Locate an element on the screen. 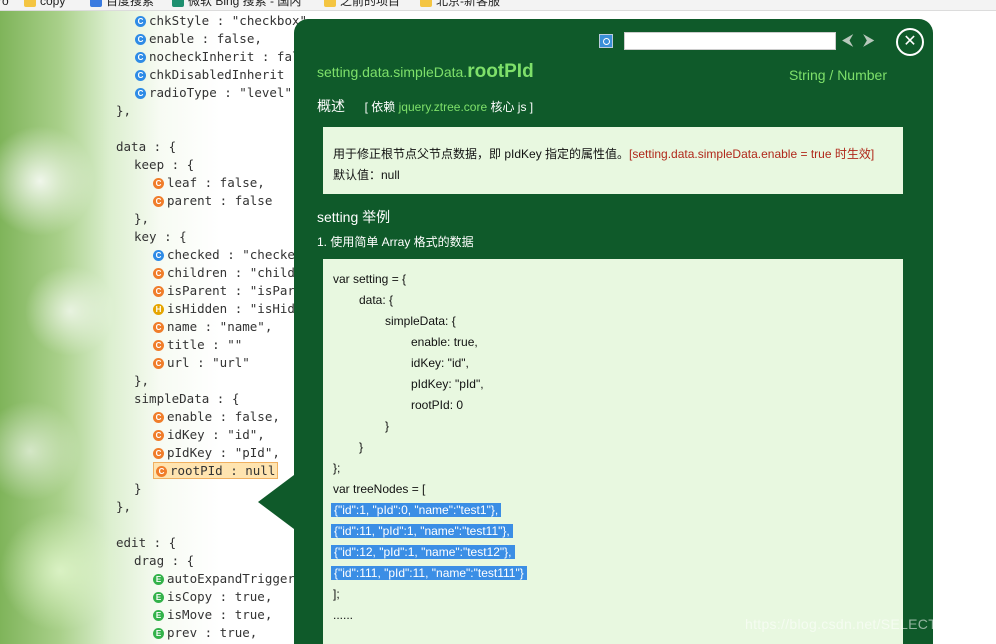 The height and width of the screenshot is (644, 996). tree-node: key : { is located at coordinates (160, 236).